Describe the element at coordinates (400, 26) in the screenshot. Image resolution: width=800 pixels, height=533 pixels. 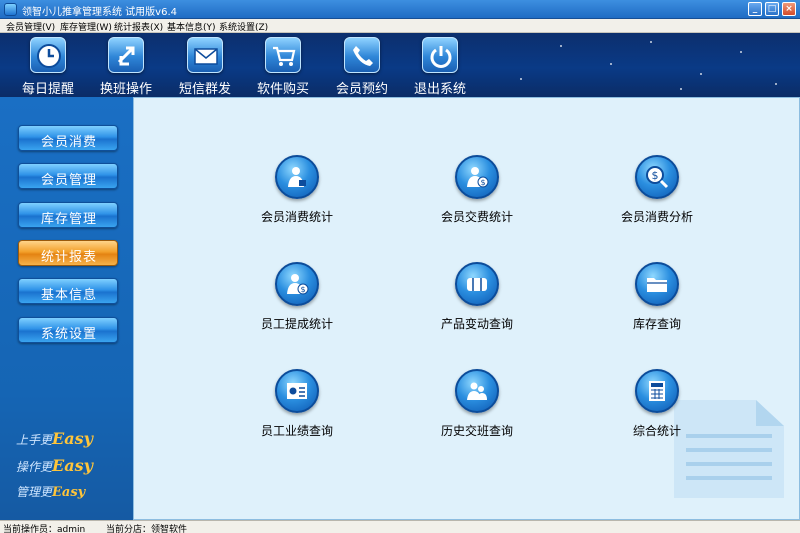
I see `menu-bar: 会员管理(V) 库存管理(W) 统计报表(X) 基本信息(Y) 系统设置(Z)` at that location.